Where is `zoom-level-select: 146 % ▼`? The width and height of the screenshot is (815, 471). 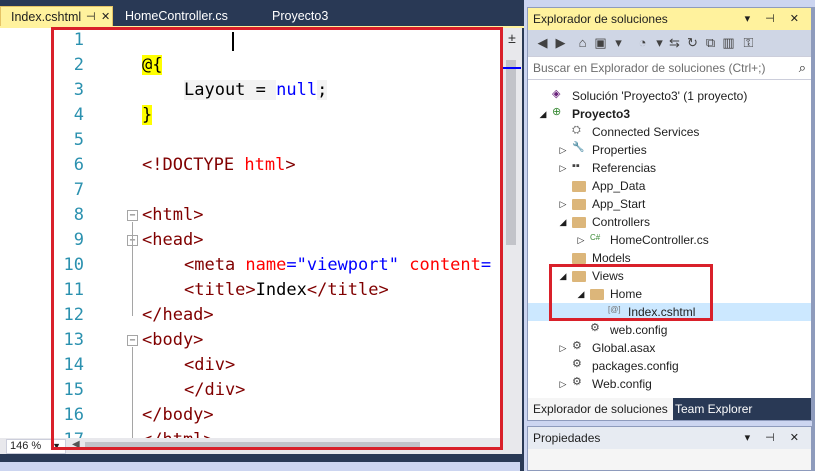 zoom-level-select: 146 % ▼ is located at coordinates (36, 446).